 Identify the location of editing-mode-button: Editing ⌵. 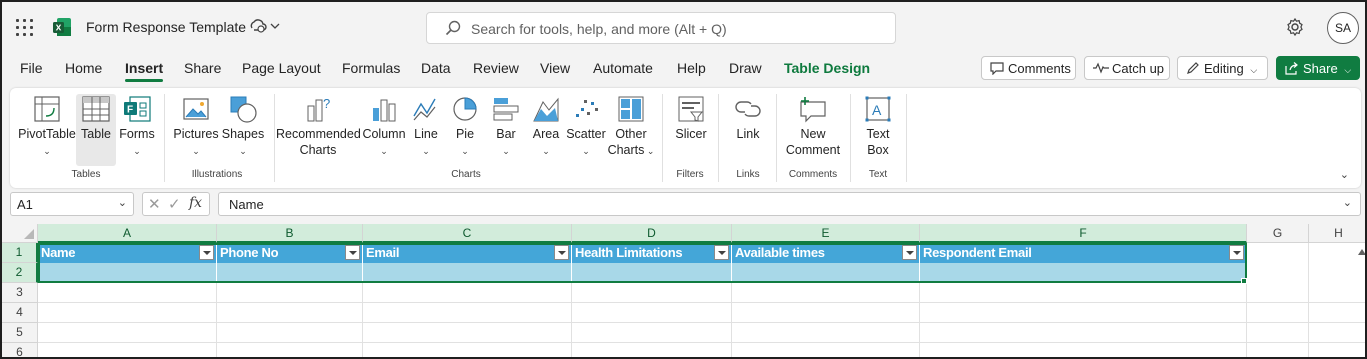
(1222, 68).